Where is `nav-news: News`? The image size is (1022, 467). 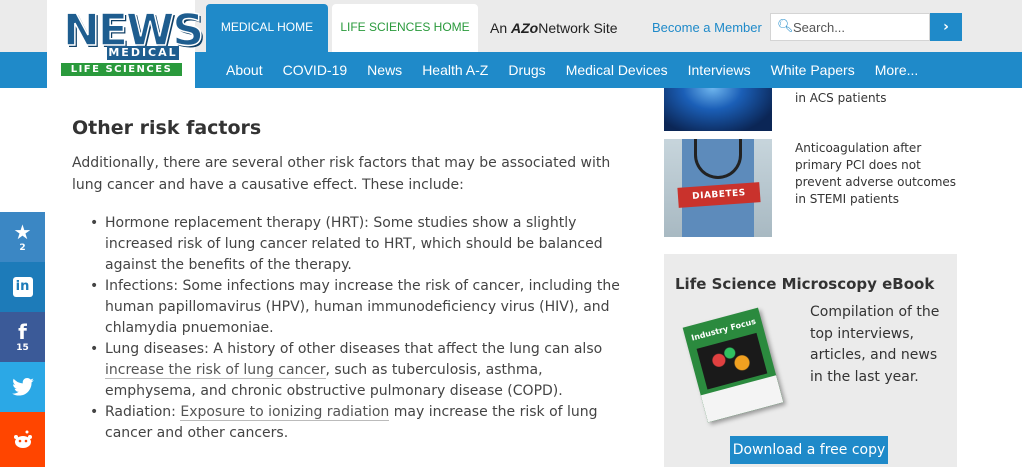
nav-news: News is located at coordinates (384, 70).